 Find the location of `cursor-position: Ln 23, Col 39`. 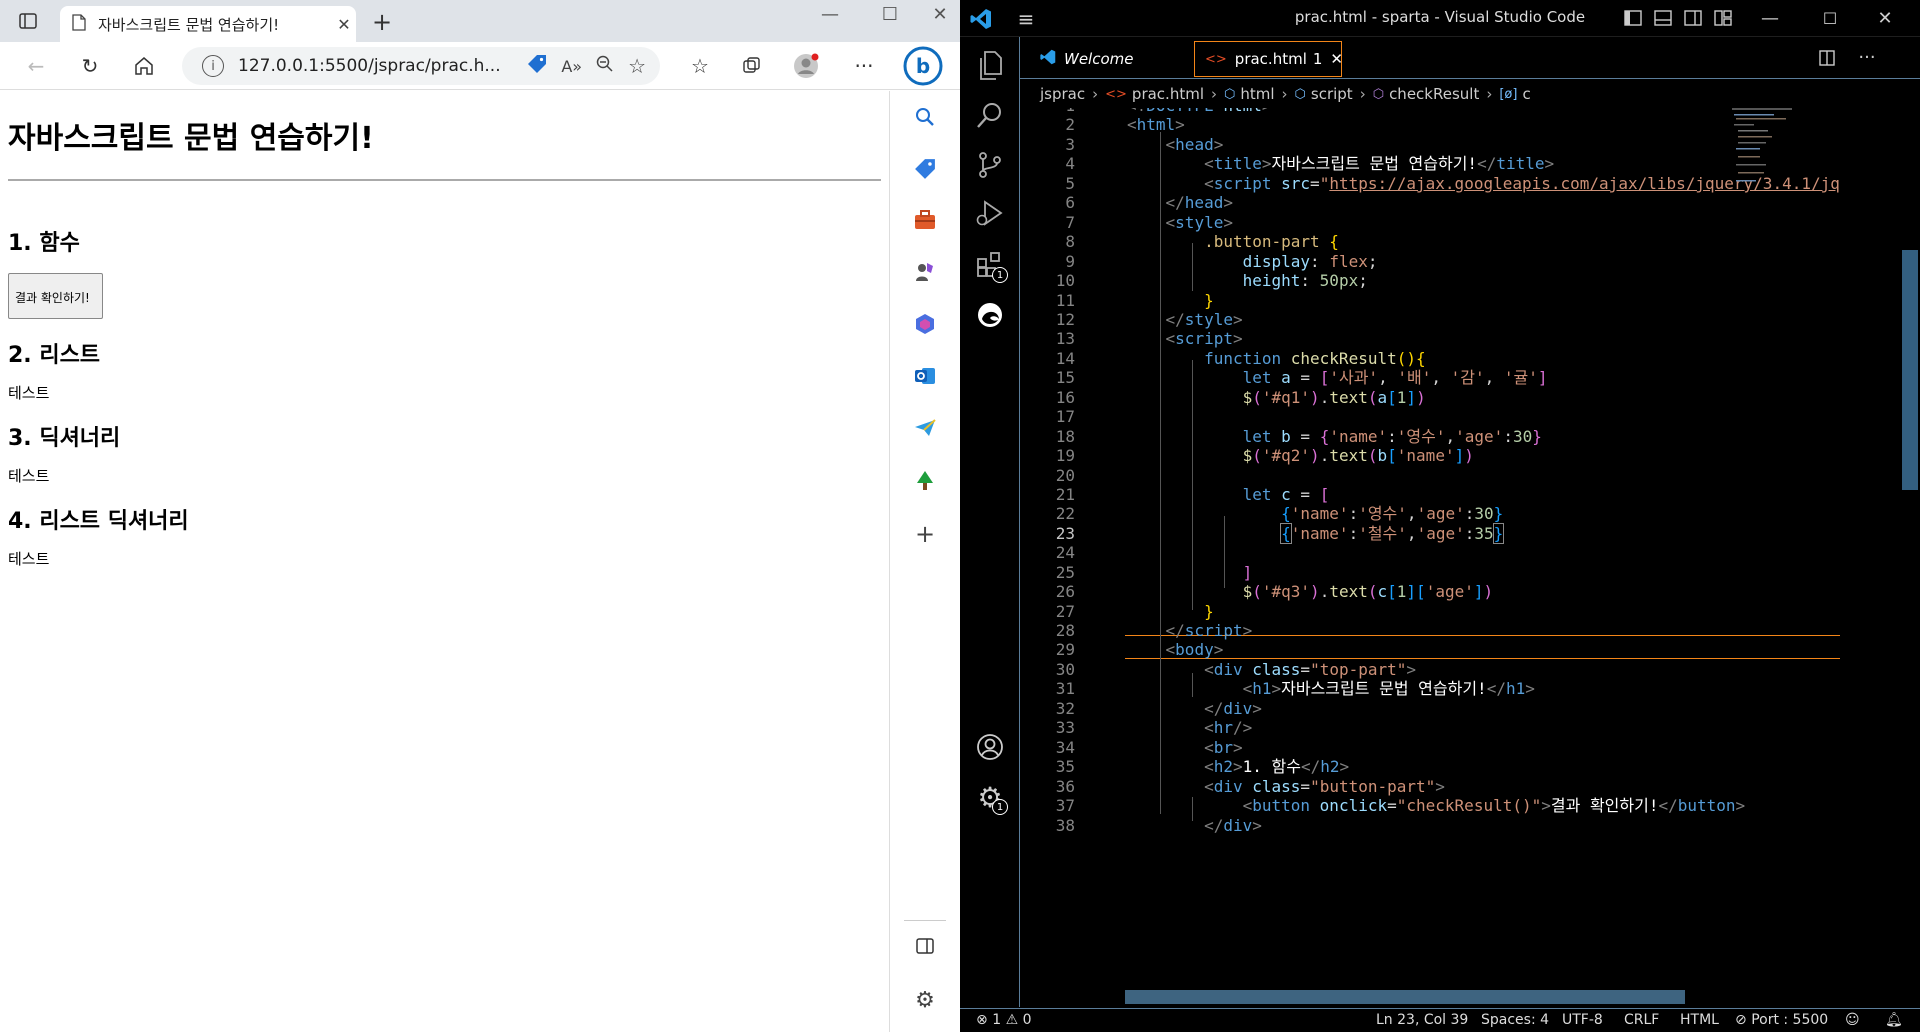

cursor-position: Ln 23, Col 39 is located at coordinates (1422, 1020).